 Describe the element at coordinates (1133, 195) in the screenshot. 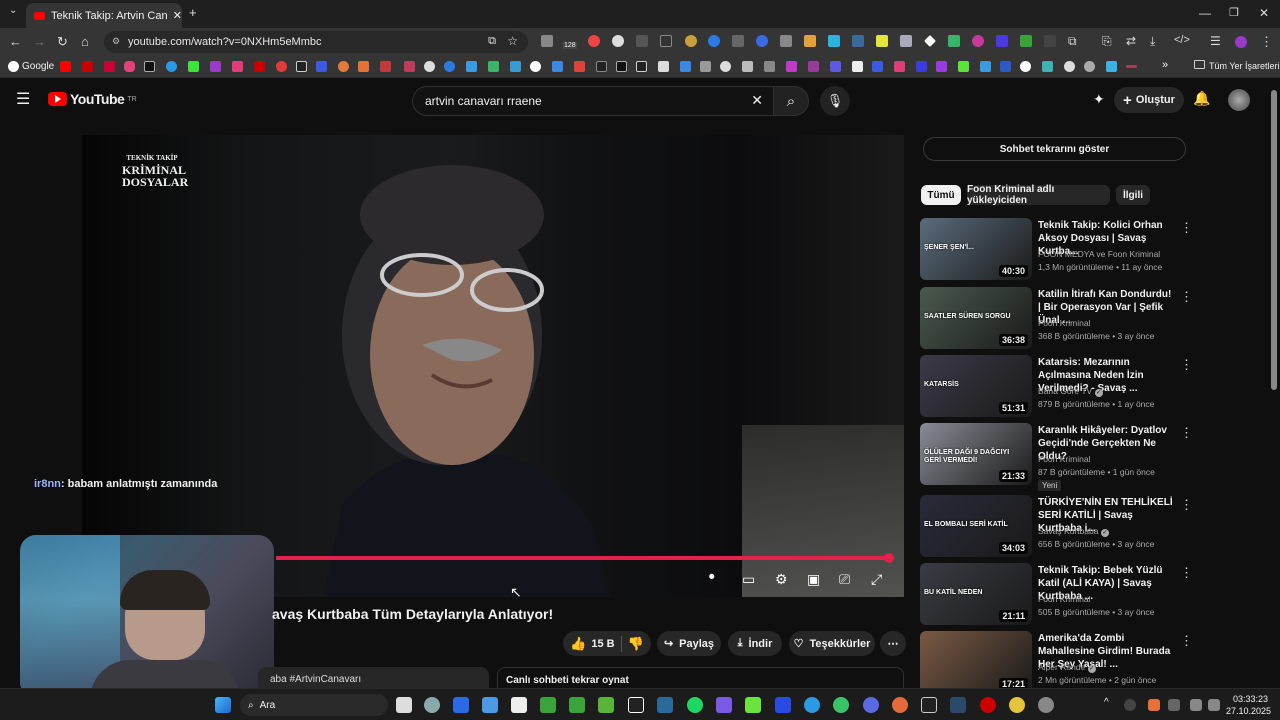

I see `chip-related: İlgili` at that location.